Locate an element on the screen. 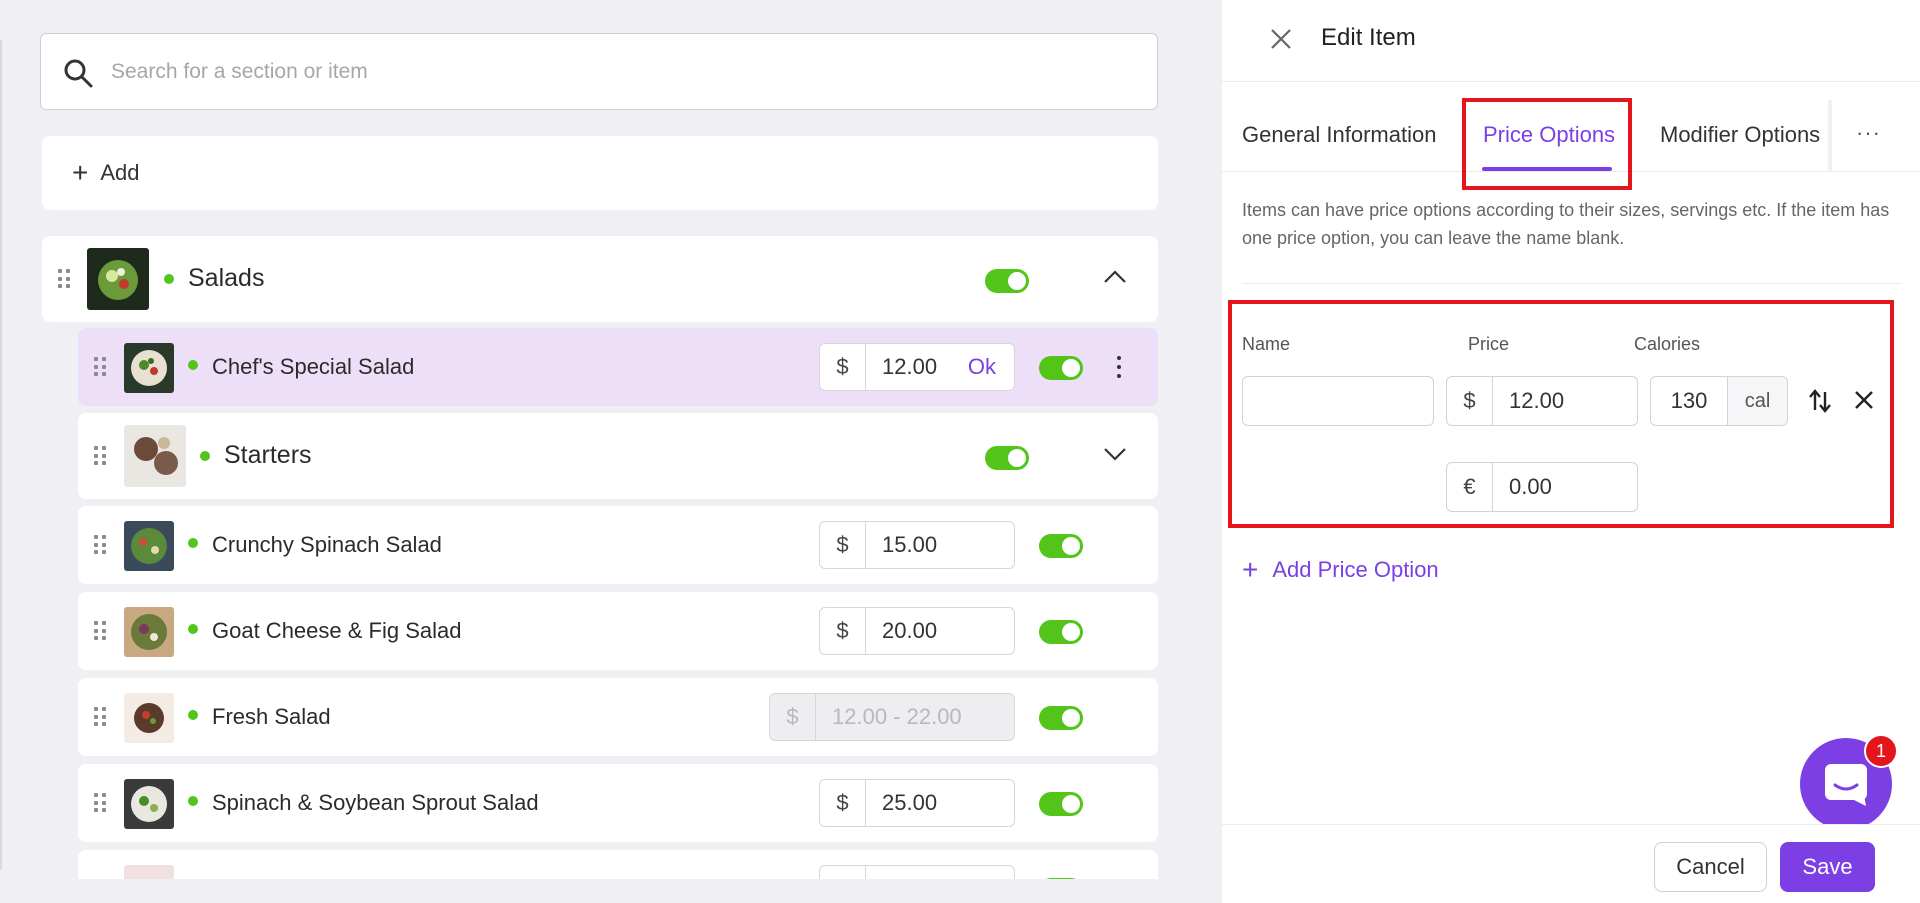 The height and width of the screenshot is (903, 1920). name-label: Name is located at coordinates (1266, 344).